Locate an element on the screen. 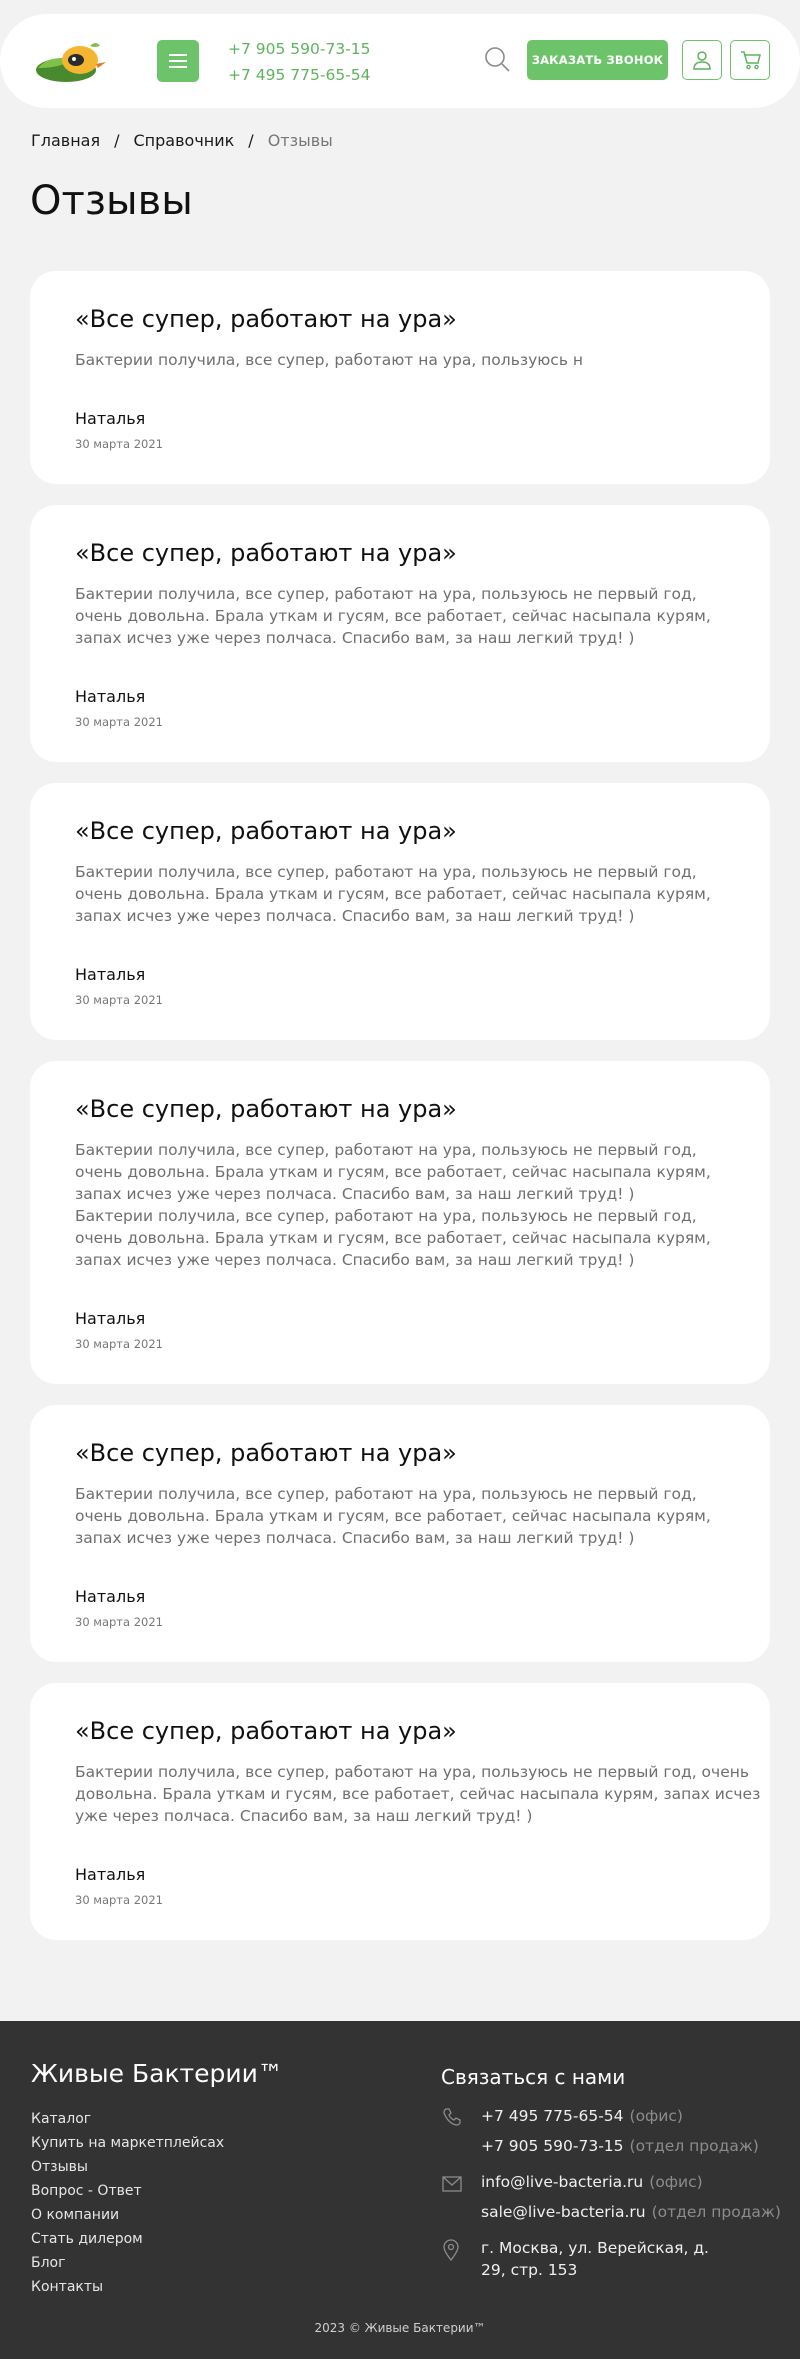 This screenshot has width=800, height=2359. footer-phone-note: (отдел продаж) is located at coordinates (694, 2146).